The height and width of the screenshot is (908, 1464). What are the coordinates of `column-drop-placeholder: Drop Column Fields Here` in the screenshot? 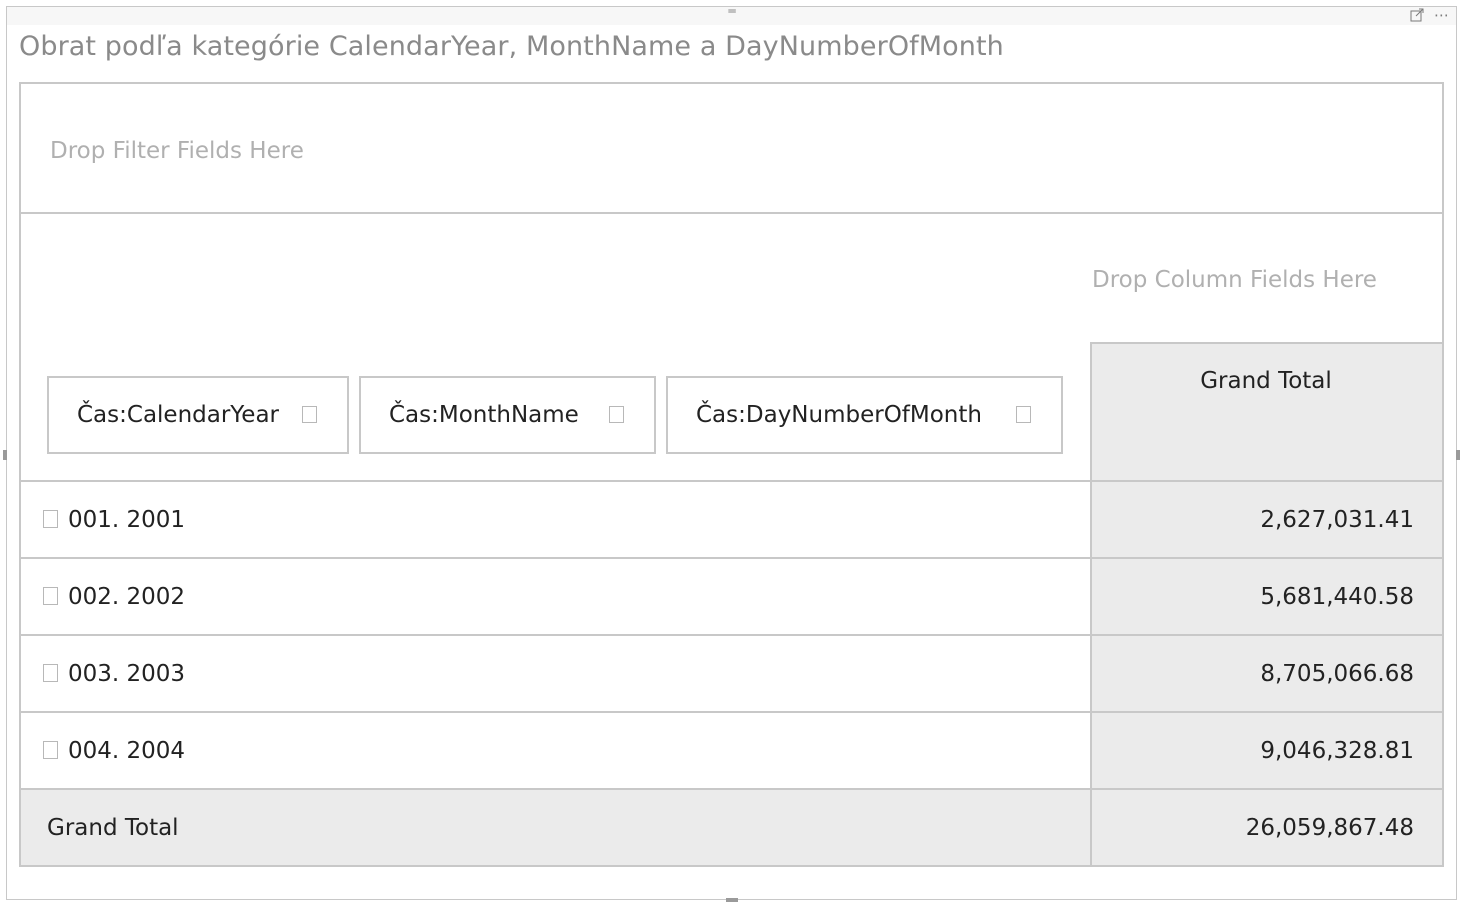 It's located at (1234, 280).